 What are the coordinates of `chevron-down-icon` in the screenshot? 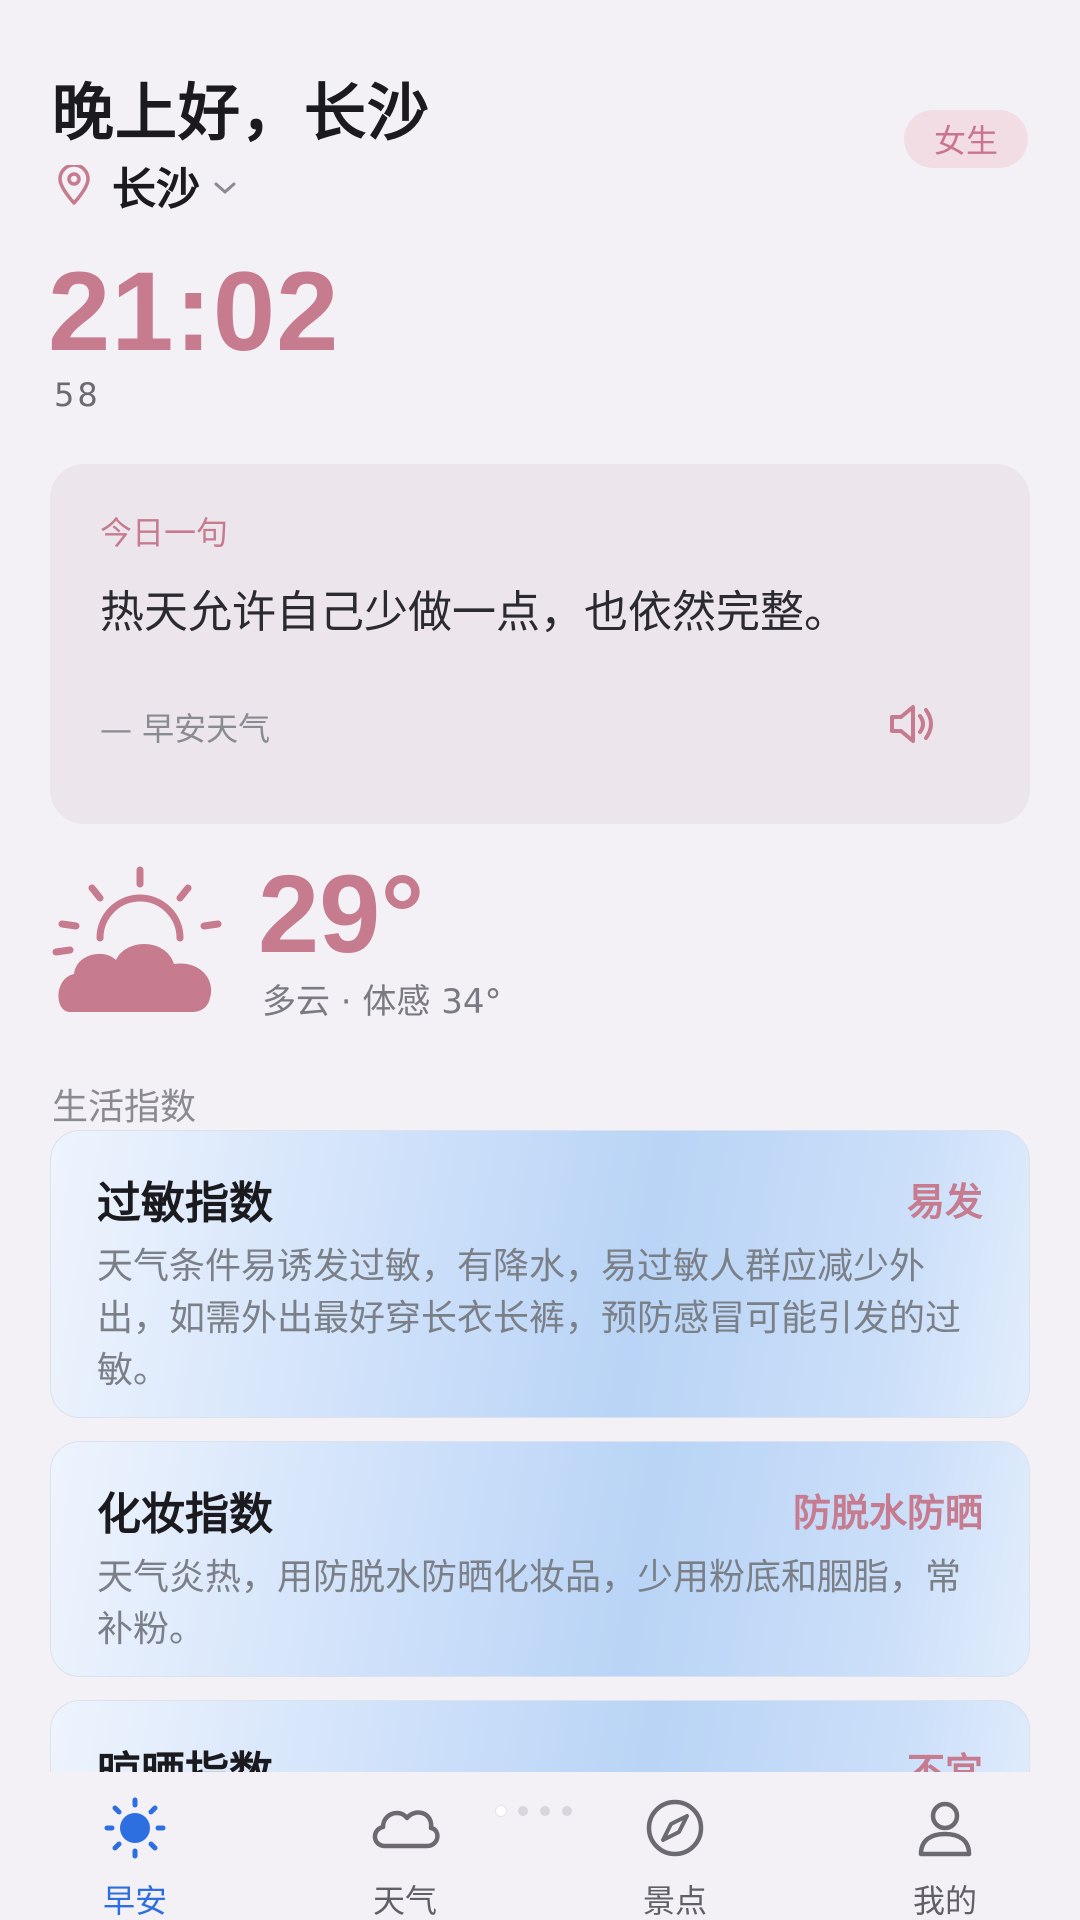 It's located at (225, 188).